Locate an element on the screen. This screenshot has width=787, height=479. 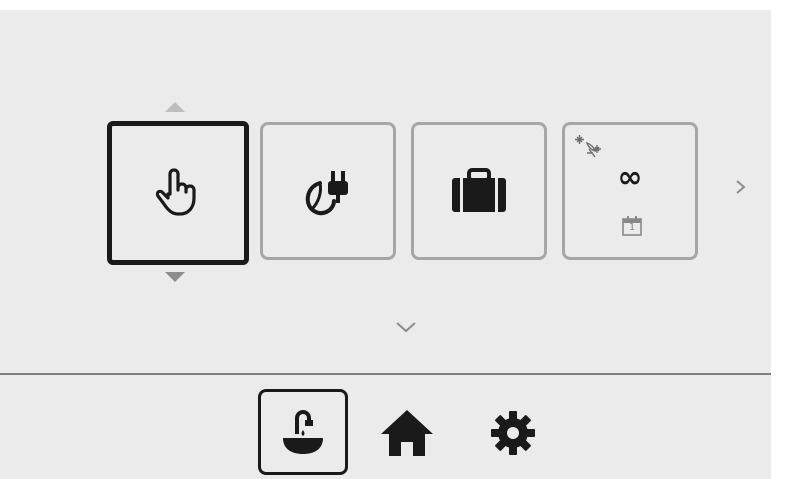
suitcase-icon is located at coordinates (479, 190).